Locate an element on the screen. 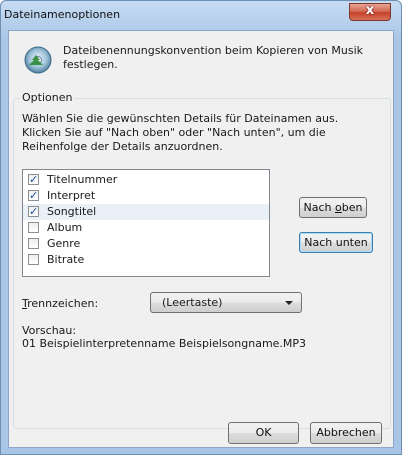 The width and height of the screenshot is (405, 457). close-button: x is located at coordinates (370, 12).